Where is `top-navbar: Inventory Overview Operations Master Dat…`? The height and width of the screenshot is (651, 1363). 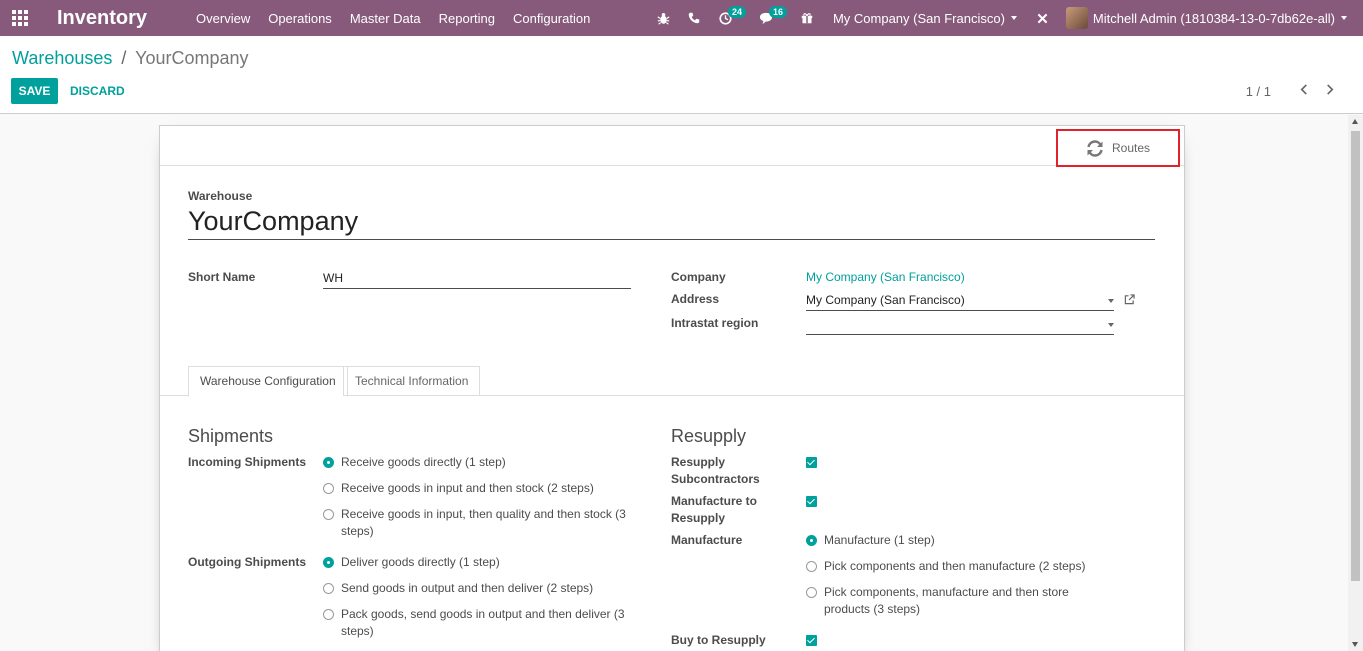 top-navbar: Inventory Overview Operations Master Dat… is located at coordinates (681, 18).